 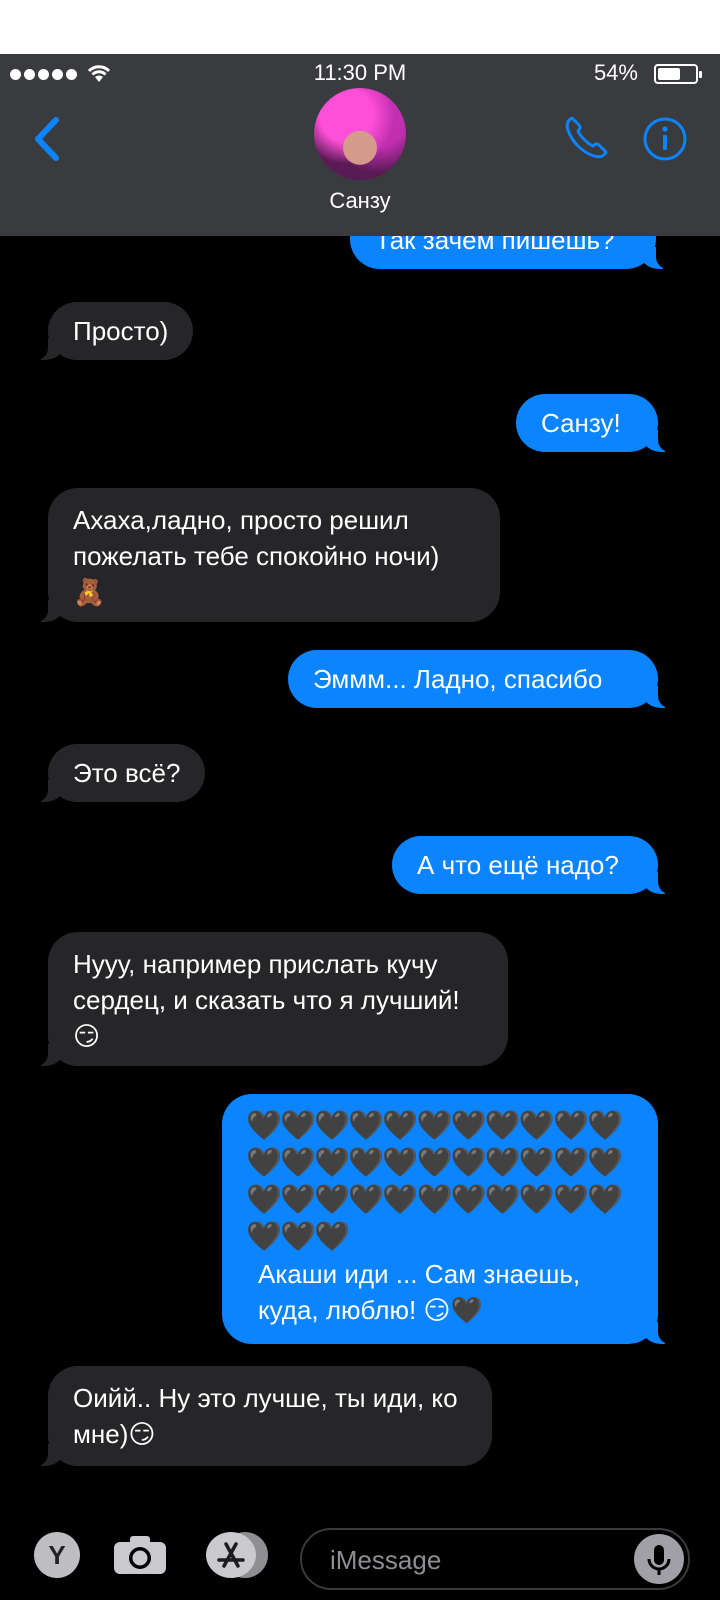 I want to click on contact-avatar, so click(x=360, y=134).